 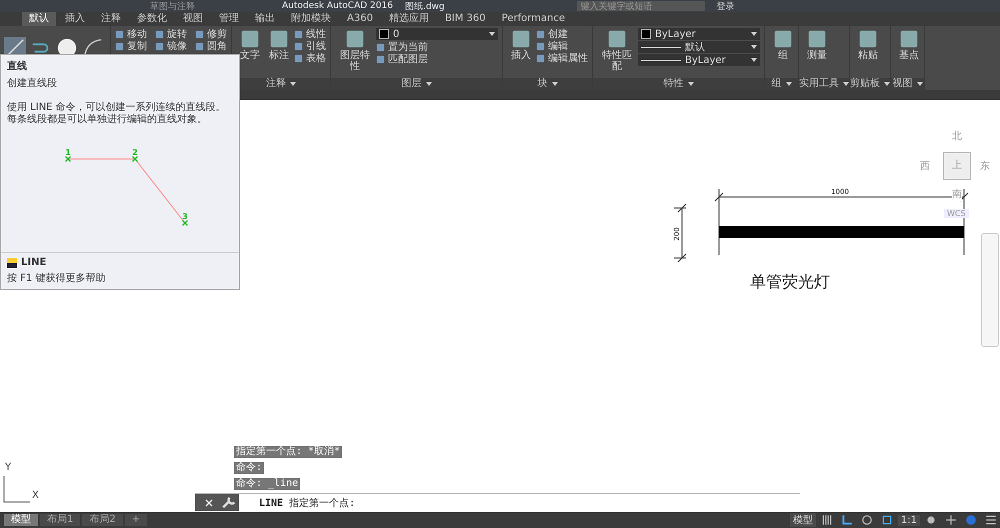 I want to click on tooltip-description: 使用 LINE 命令，可以创建一系列连续的直线段。每条线段都是可以单独进行编辑的直线对象。, so click(x=116, y=113).